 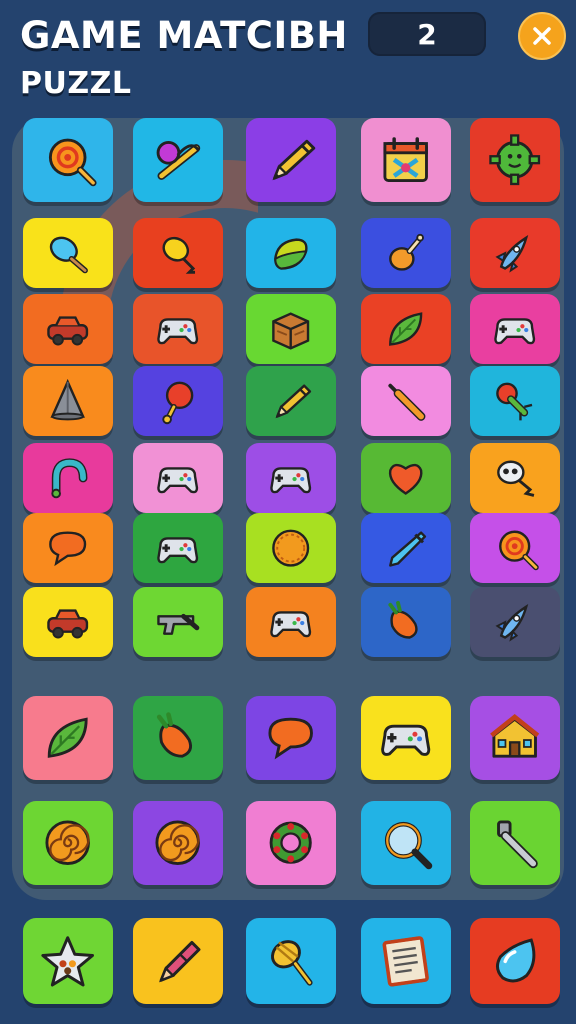 I want to click on spray-icon, so click(x=518, y=844).